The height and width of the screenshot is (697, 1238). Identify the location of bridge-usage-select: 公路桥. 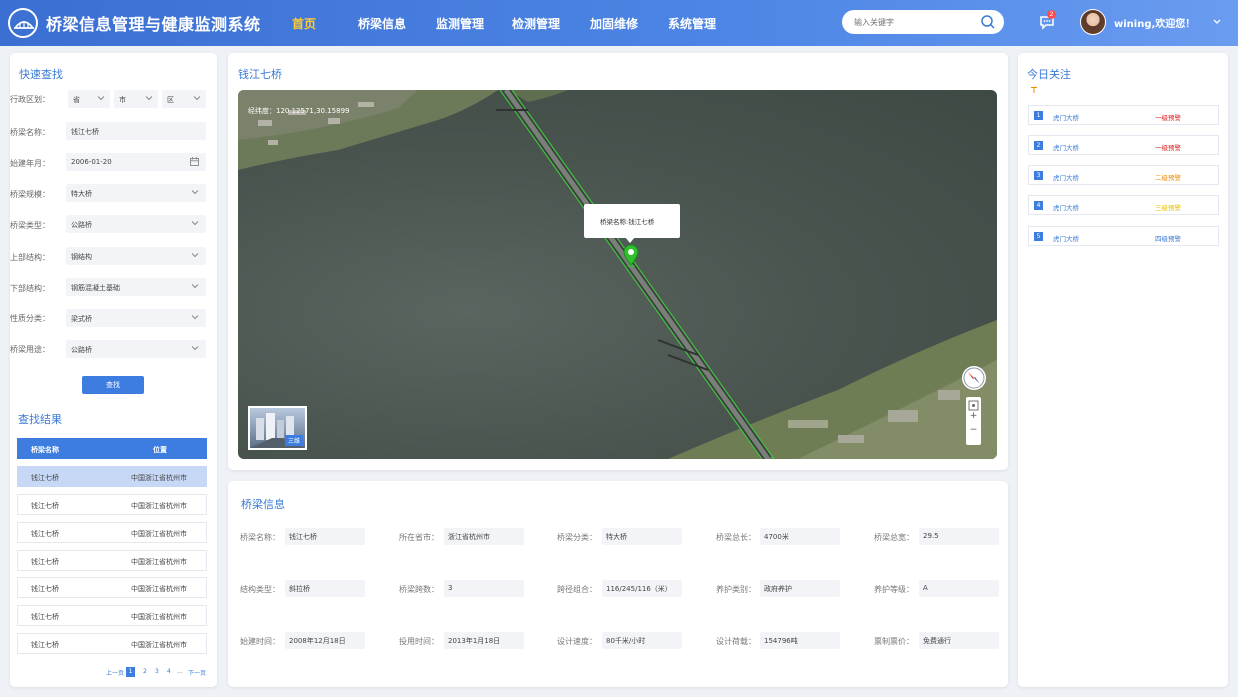
(136, 349).